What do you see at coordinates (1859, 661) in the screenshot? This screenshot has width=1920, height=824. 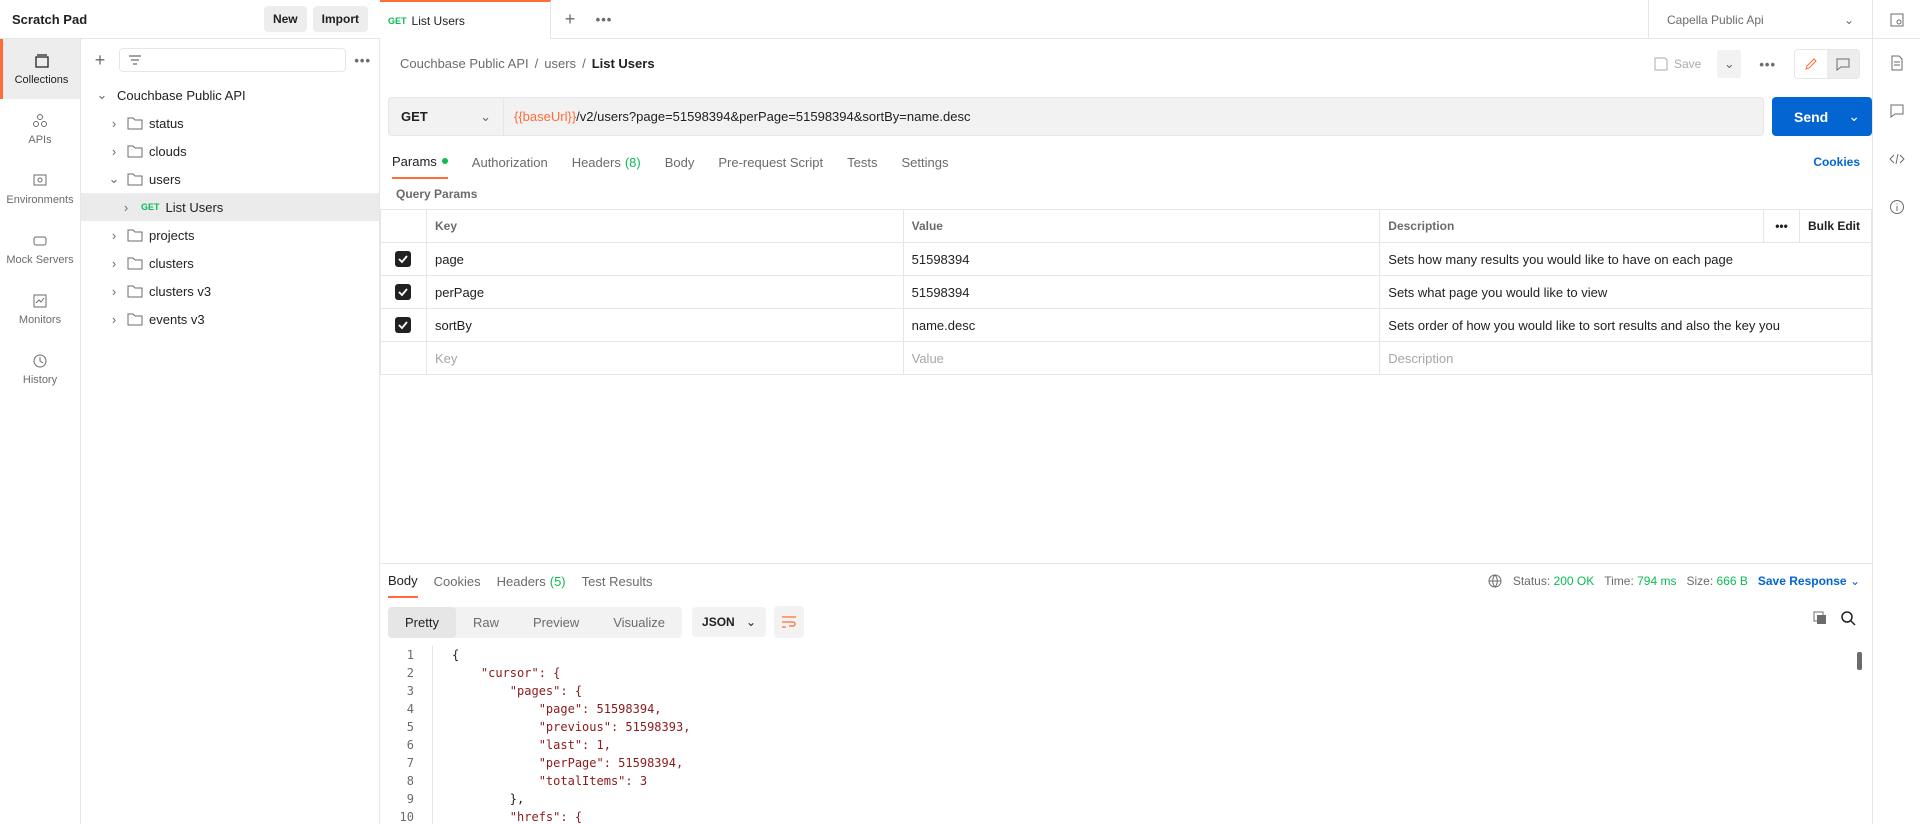 I see `code-scrollbar` at bounding box center [1859, 661].